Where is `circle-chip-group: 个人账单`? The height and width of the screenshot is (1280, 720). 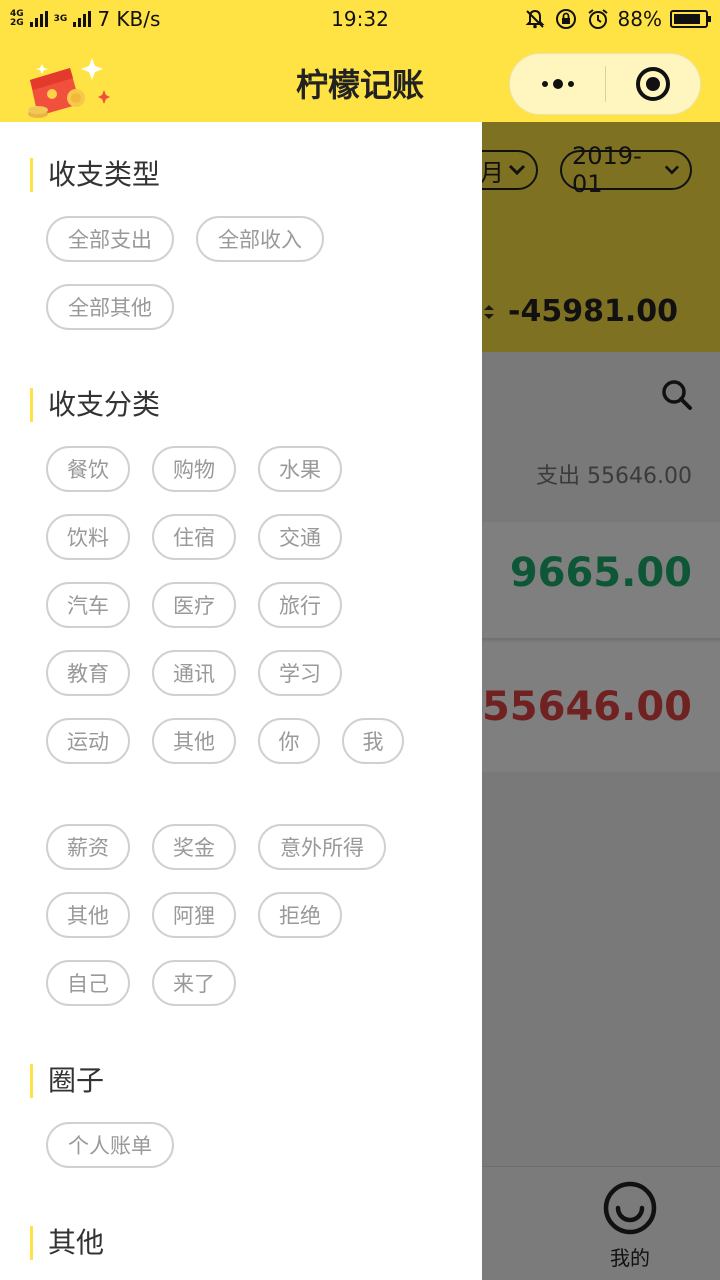 circle-chip-group: 个人账单 is located at coordinates (256, 1145).